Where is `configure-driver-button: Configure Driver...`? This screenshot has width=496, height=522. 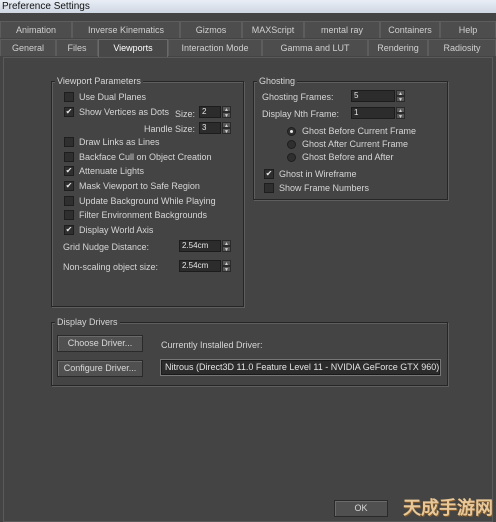 configure-driver-button: Configure Driver... is located at coordinates (100, 368).